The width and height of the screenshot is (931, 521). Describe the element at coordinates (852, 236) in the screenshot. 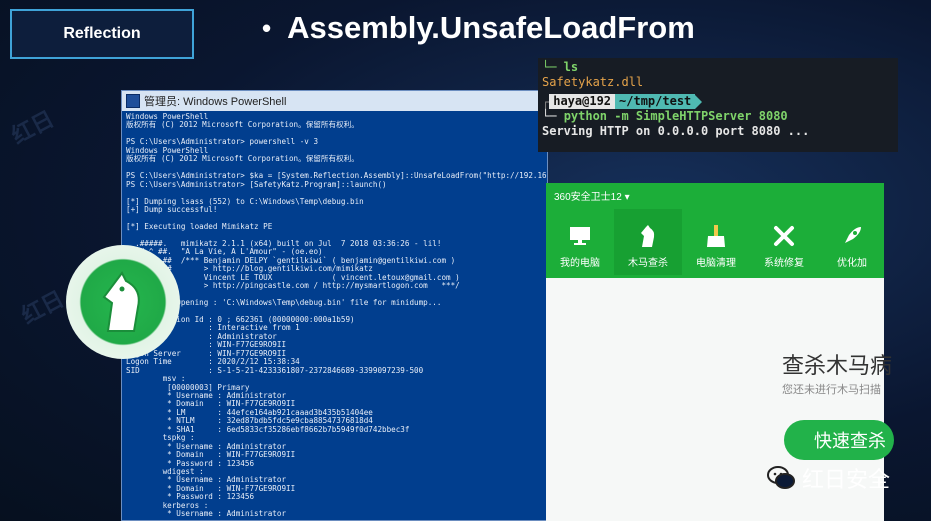

I see `rocket-icon` at that location.